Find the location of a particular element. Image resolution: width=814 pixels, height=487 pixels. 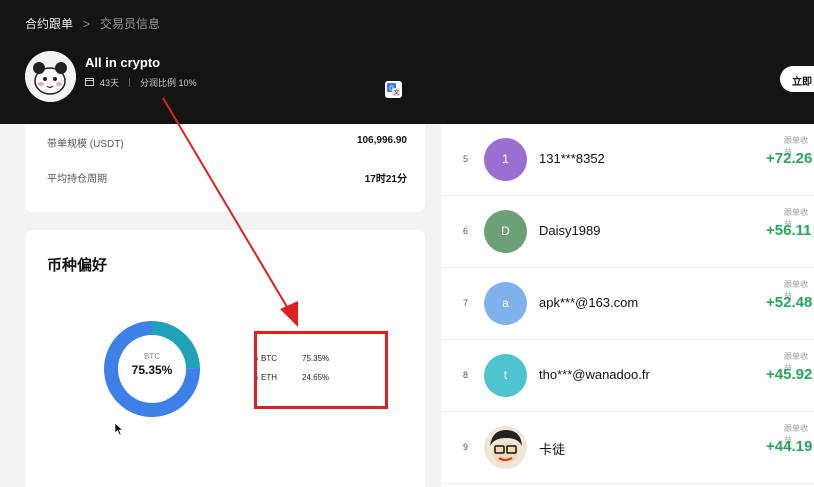

user-name: 卡徒 is located at coordinates (552, 449).